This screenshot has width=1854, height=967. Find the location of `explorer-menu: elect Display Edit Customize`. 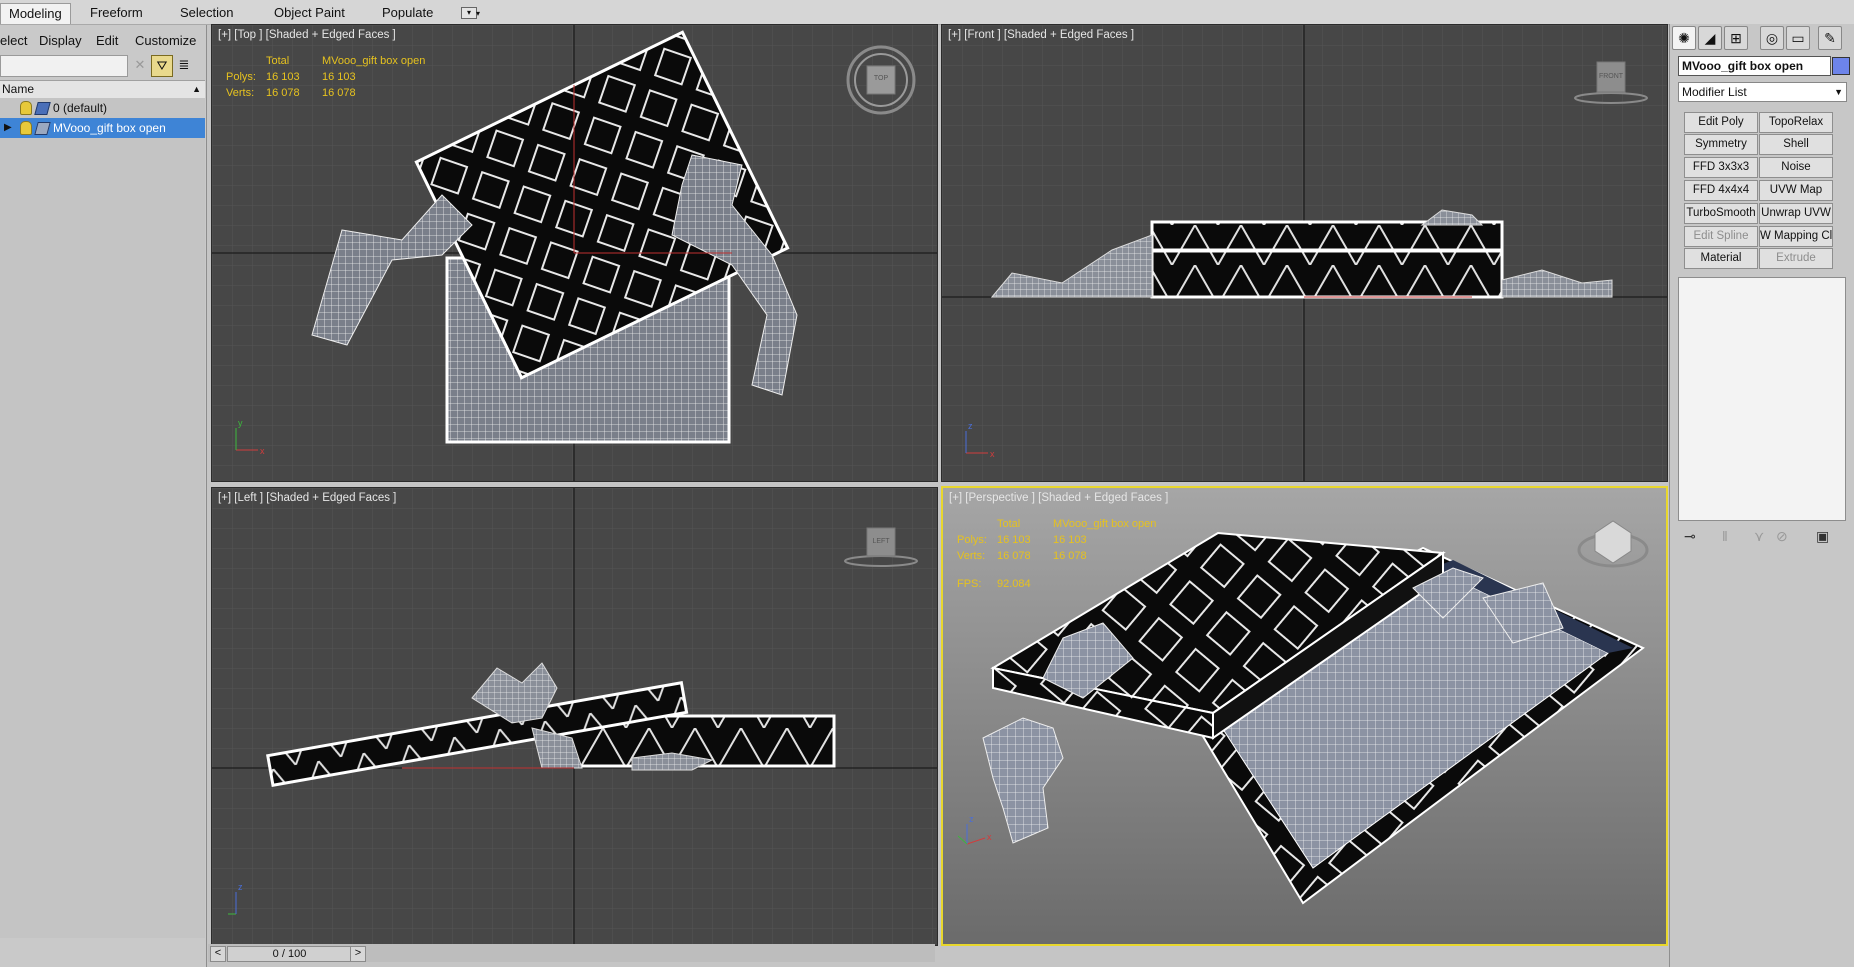

explorer-menu: elect Display Edit Customize is located at coordinates (103, 40).